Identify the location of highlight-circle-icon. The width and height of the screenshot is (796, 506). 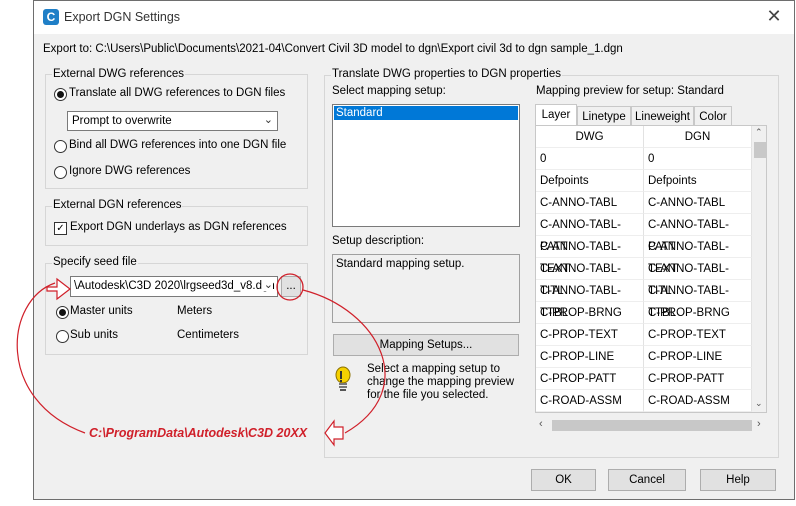
(290, 287).